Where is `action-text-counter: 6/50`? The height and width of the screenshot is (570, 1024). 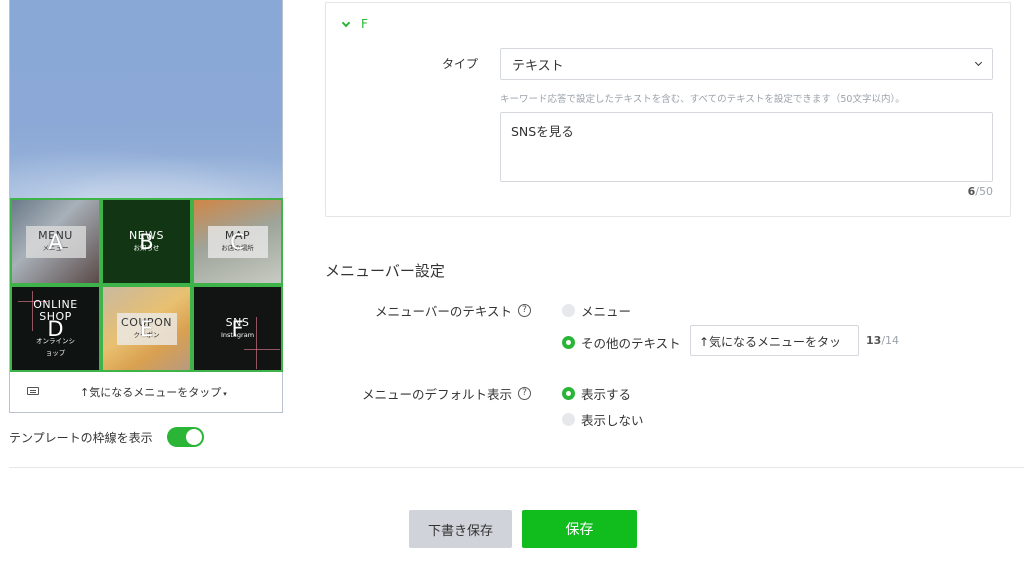
action-text-counter: 6/50 is located at coordinates (980, 191).